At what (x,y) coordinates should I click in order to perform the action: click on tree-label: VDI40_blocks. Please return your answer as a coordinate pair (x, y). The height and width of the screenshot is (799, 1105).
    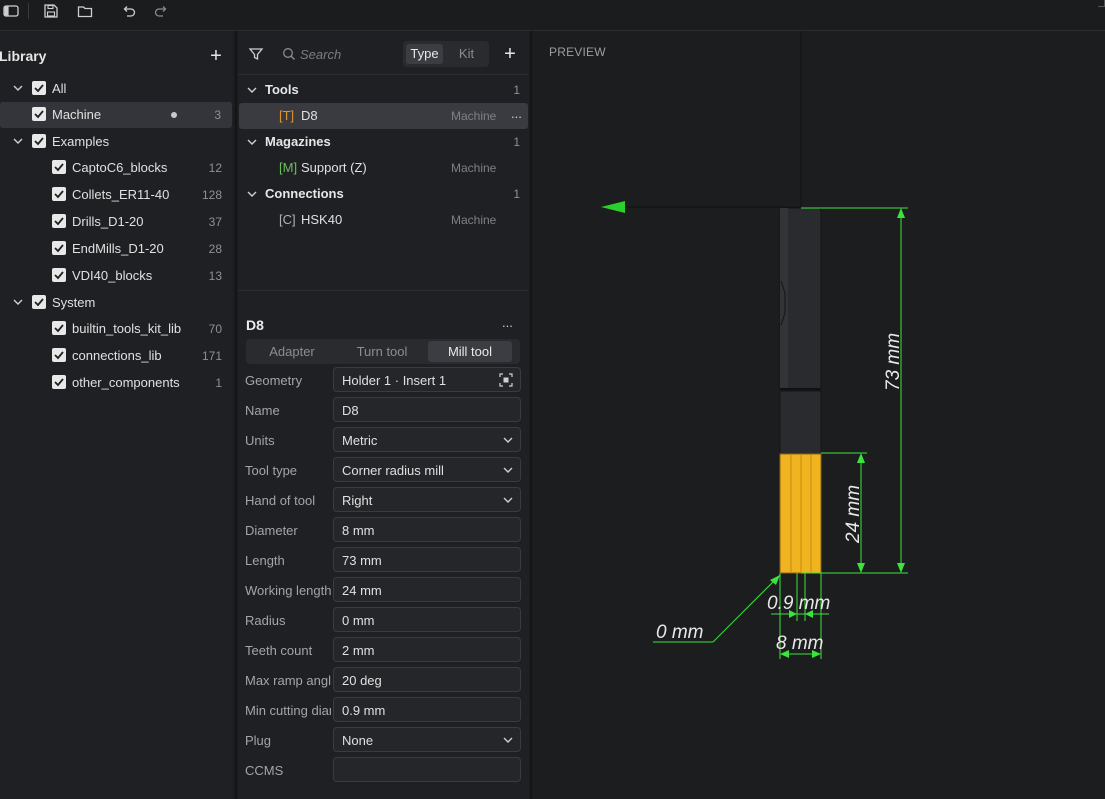
    Looking at the image, I should click on (112, 275).